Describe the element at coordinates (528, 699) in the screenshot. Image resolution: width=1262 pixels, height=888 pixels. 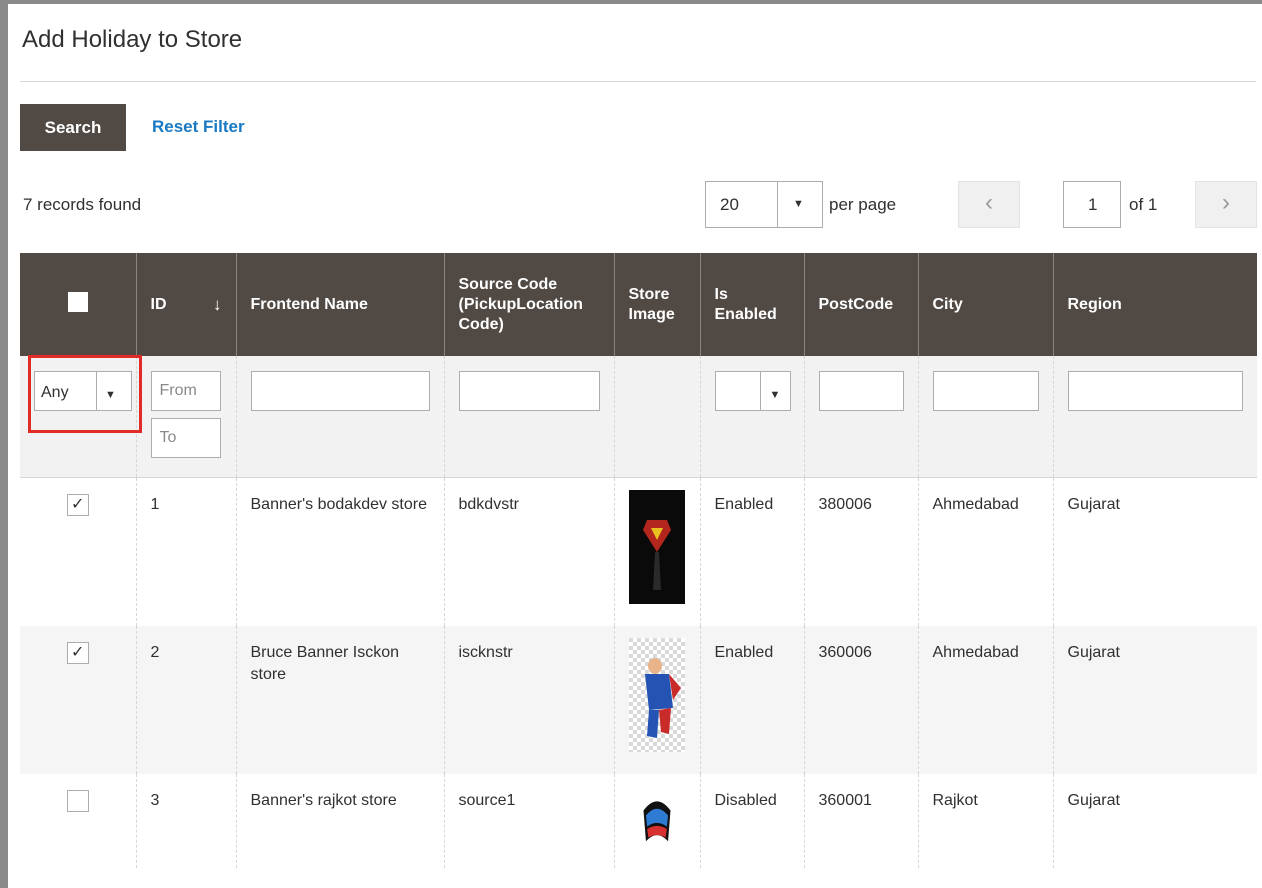
I see `source-code-cell: isckn​str` at that location.